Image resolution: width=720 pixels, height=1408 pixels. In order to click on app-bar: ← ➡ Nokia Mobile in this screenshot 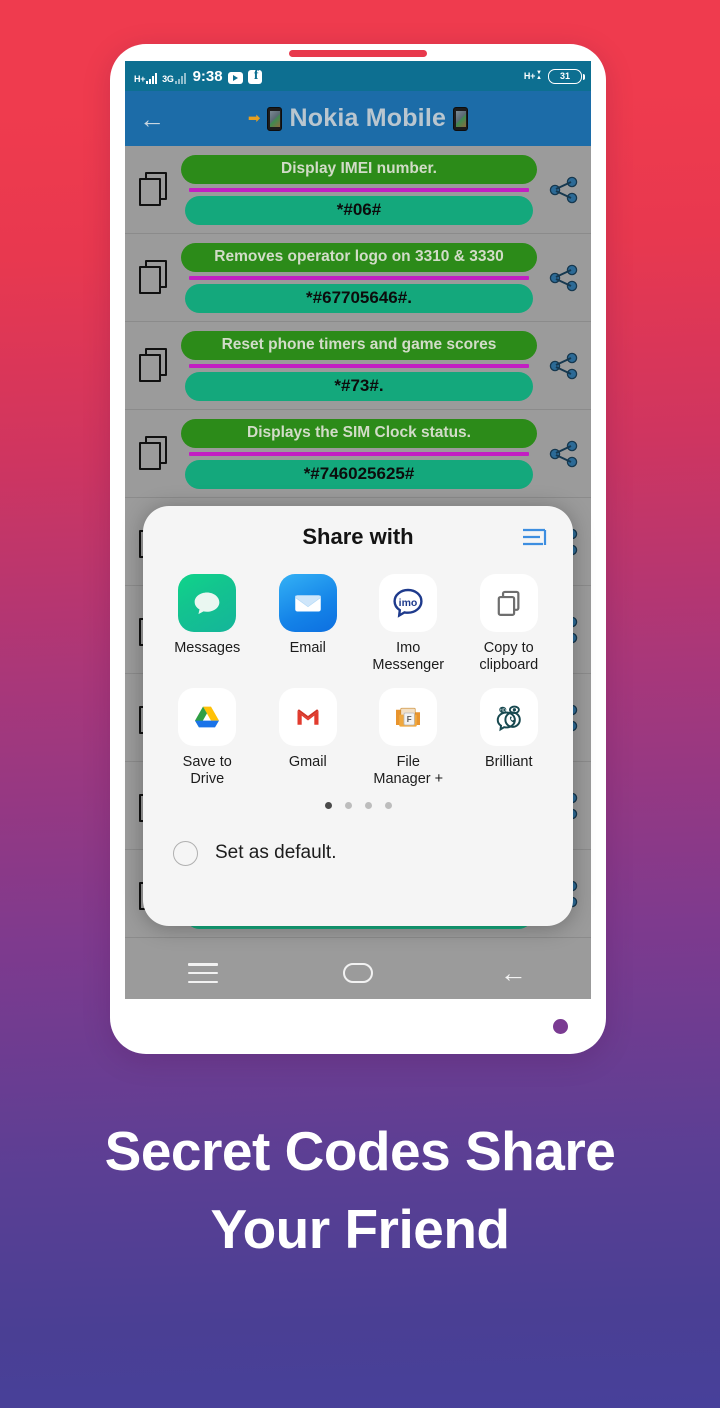, I will do `click(358, 118)`.